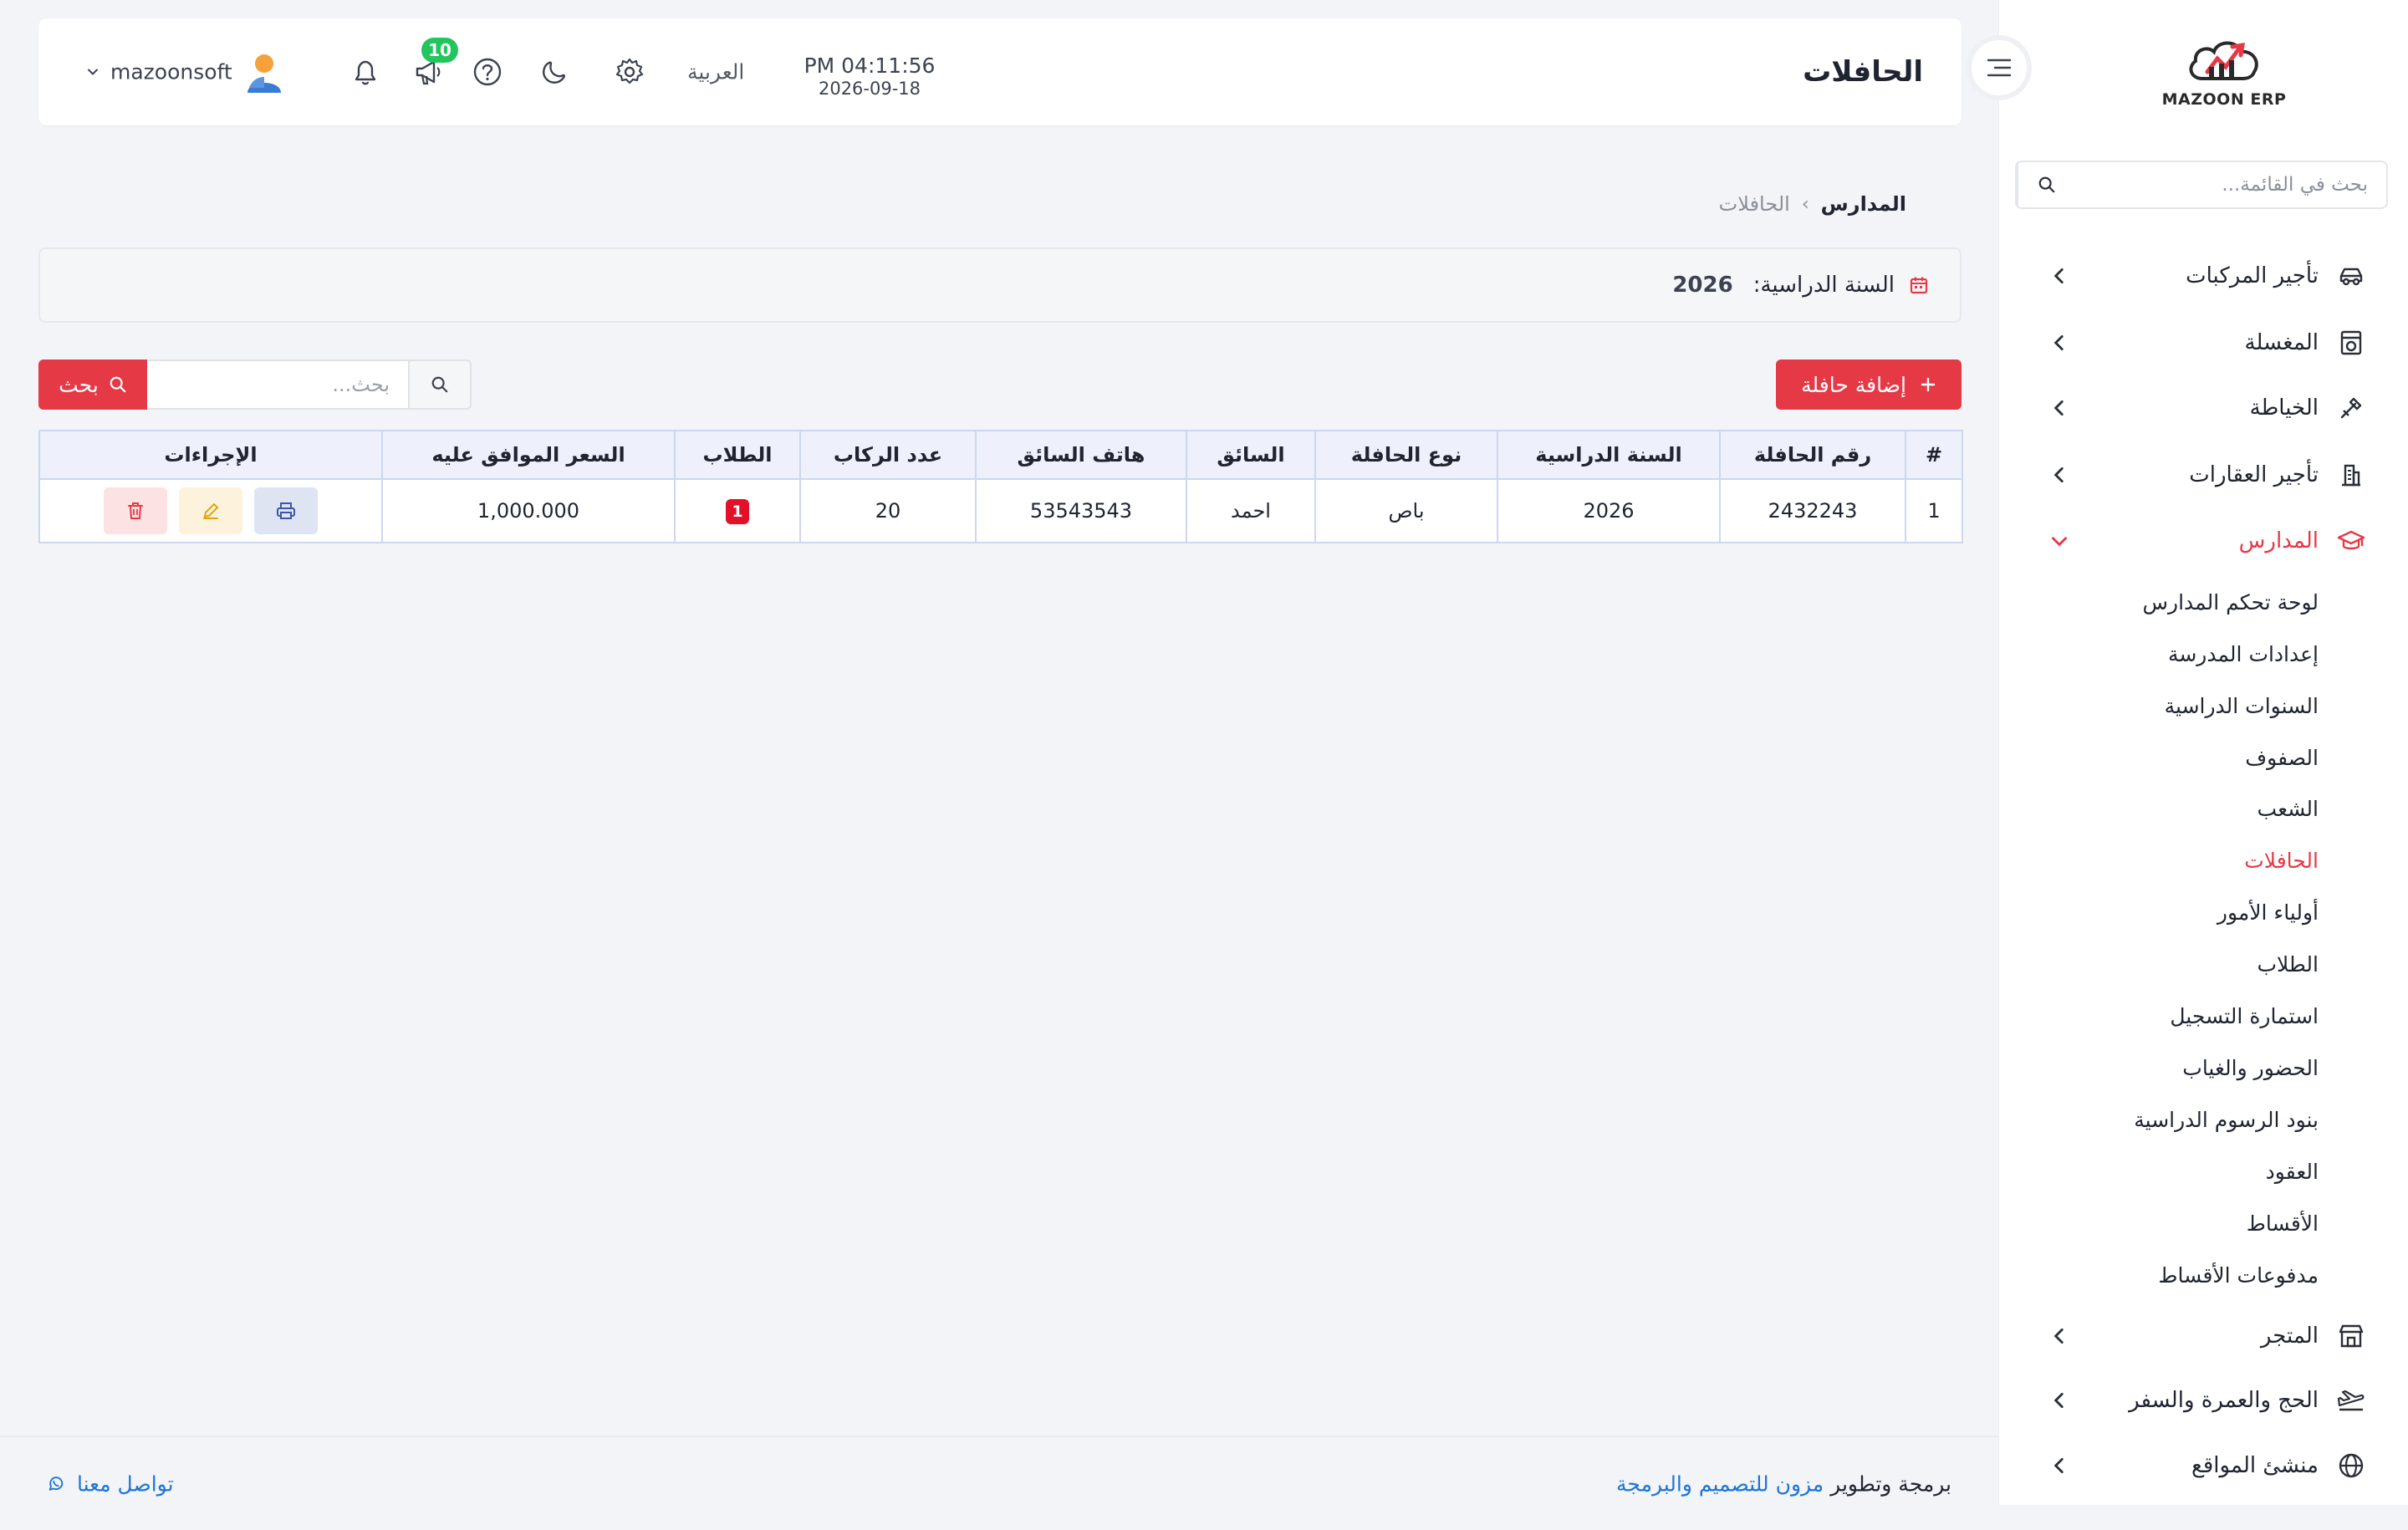  I want to click on menu-icon, so click(2000, 68).